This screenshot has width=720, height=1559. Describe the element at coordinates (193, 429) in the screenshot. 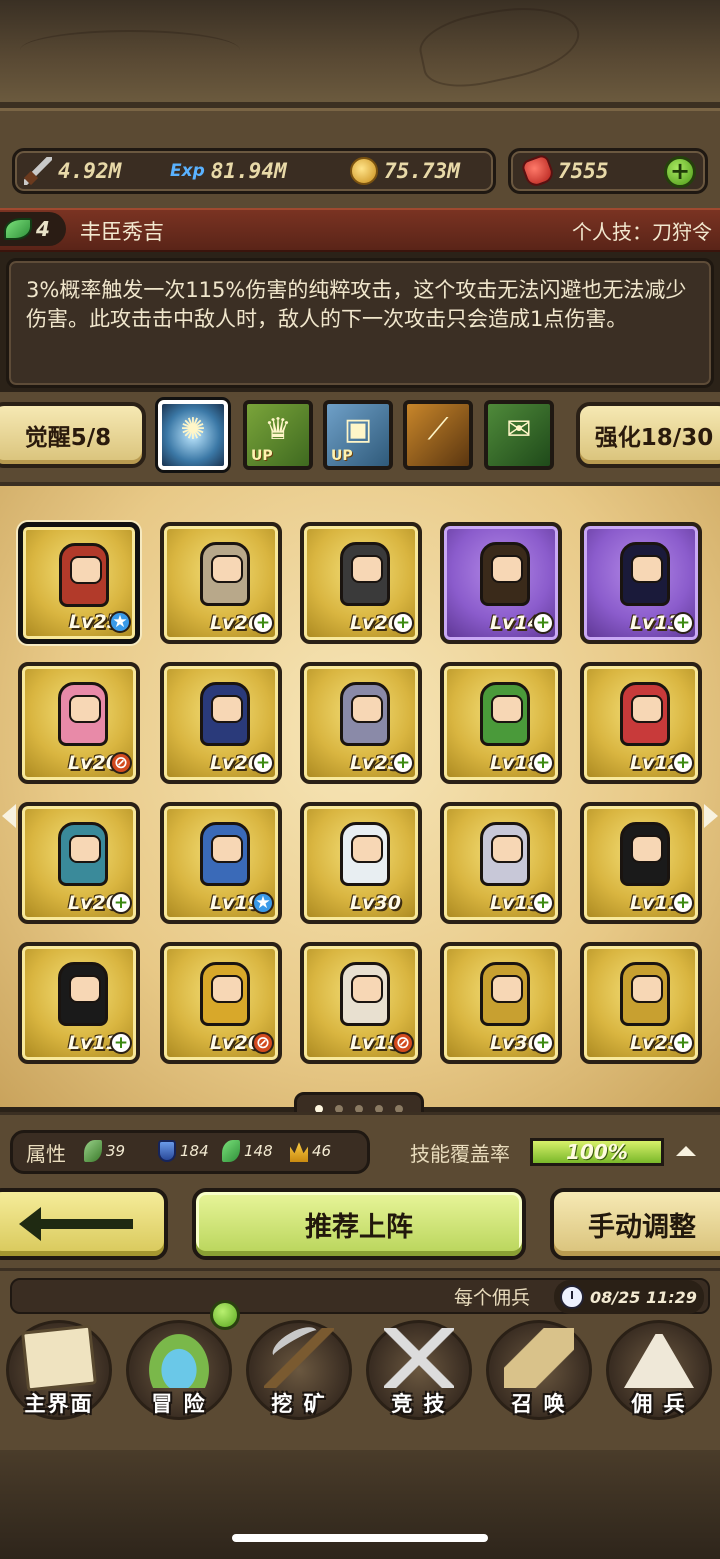

I see `lightning-orb-icon: ✺` at that location.